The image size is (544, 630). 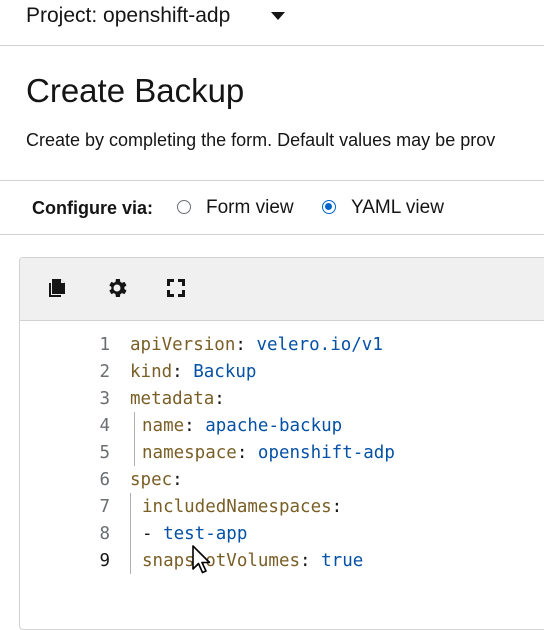 I want to click on line-number: 3, so click(x=104, y=399).